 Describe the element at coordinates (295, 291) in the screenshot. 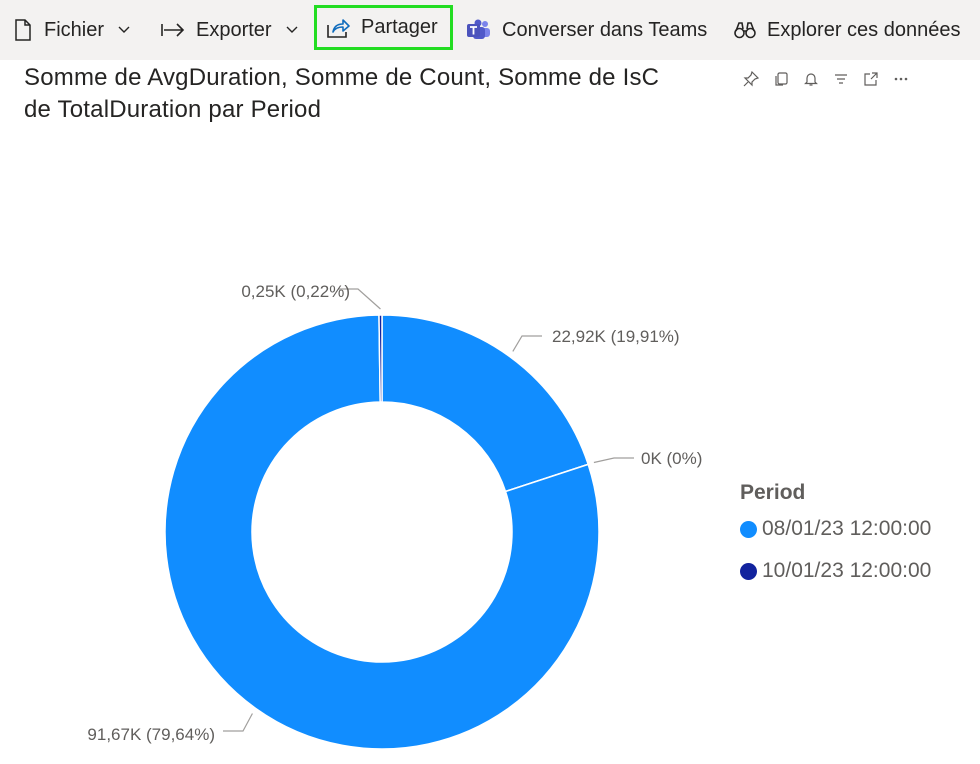

I see `data-label: 0,25K (0,22%)` at that location.